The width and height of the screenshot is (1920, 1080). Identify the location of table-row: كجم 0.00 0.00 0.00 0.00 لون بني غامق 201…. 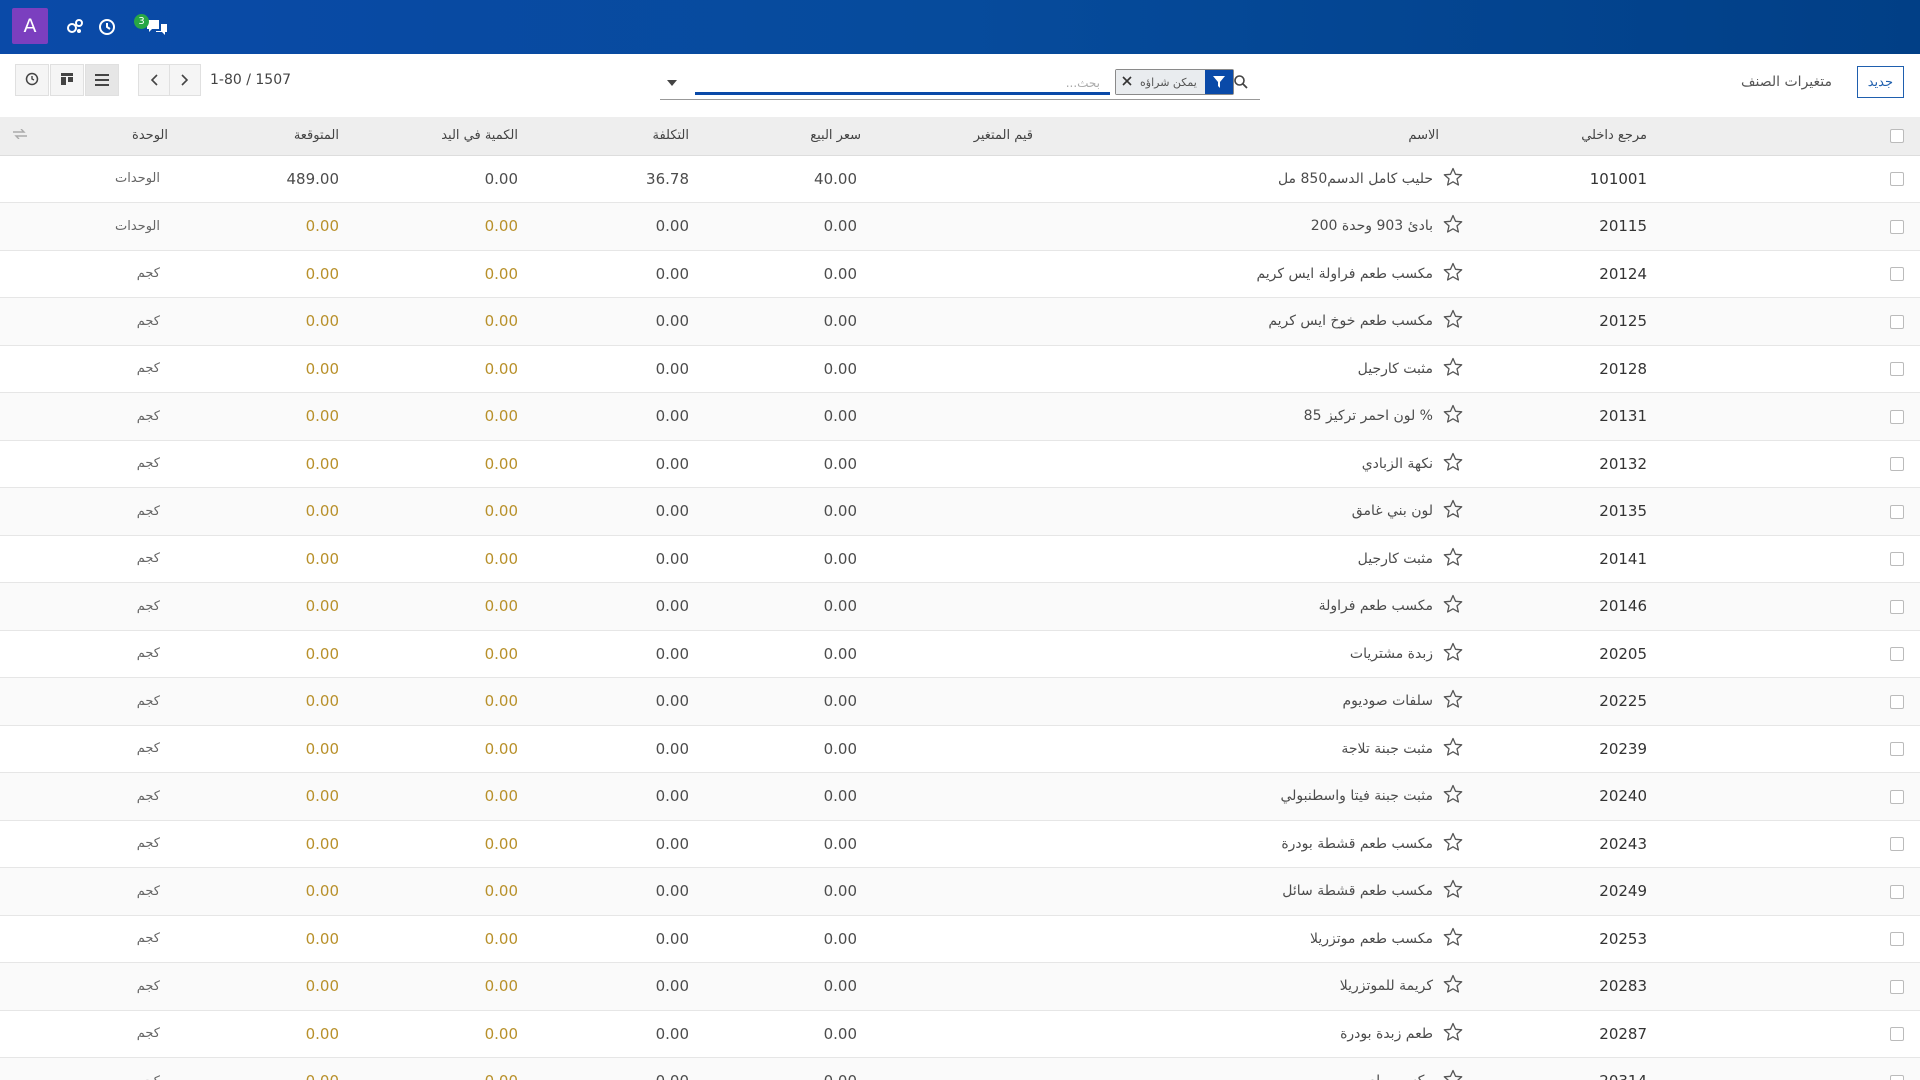
(960, 511).